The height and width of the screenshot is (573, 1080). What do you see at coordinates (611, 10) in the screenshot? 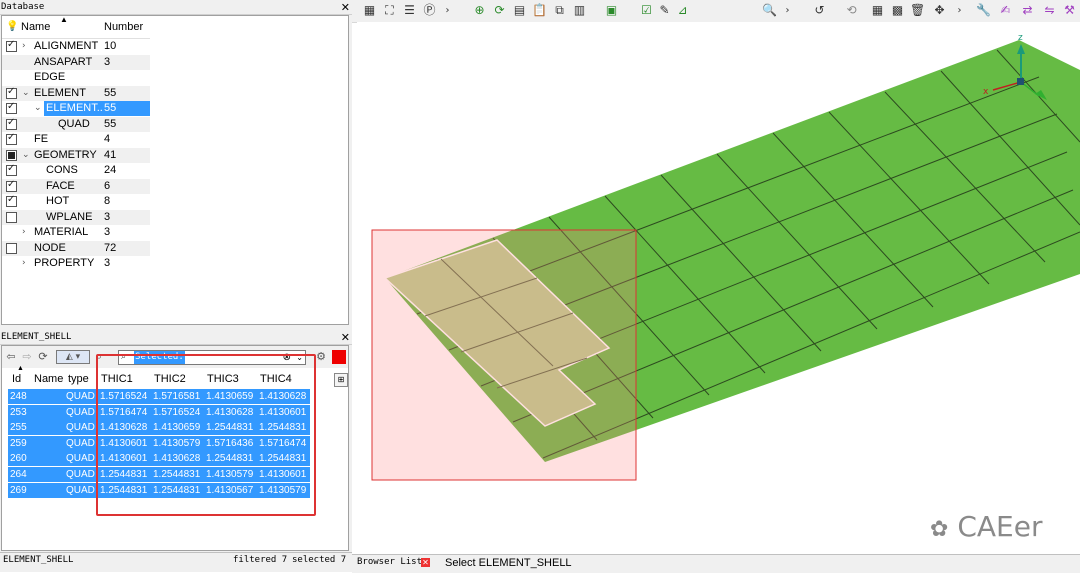
I see `display-icon: ▣` at bounding box center [611, 10].